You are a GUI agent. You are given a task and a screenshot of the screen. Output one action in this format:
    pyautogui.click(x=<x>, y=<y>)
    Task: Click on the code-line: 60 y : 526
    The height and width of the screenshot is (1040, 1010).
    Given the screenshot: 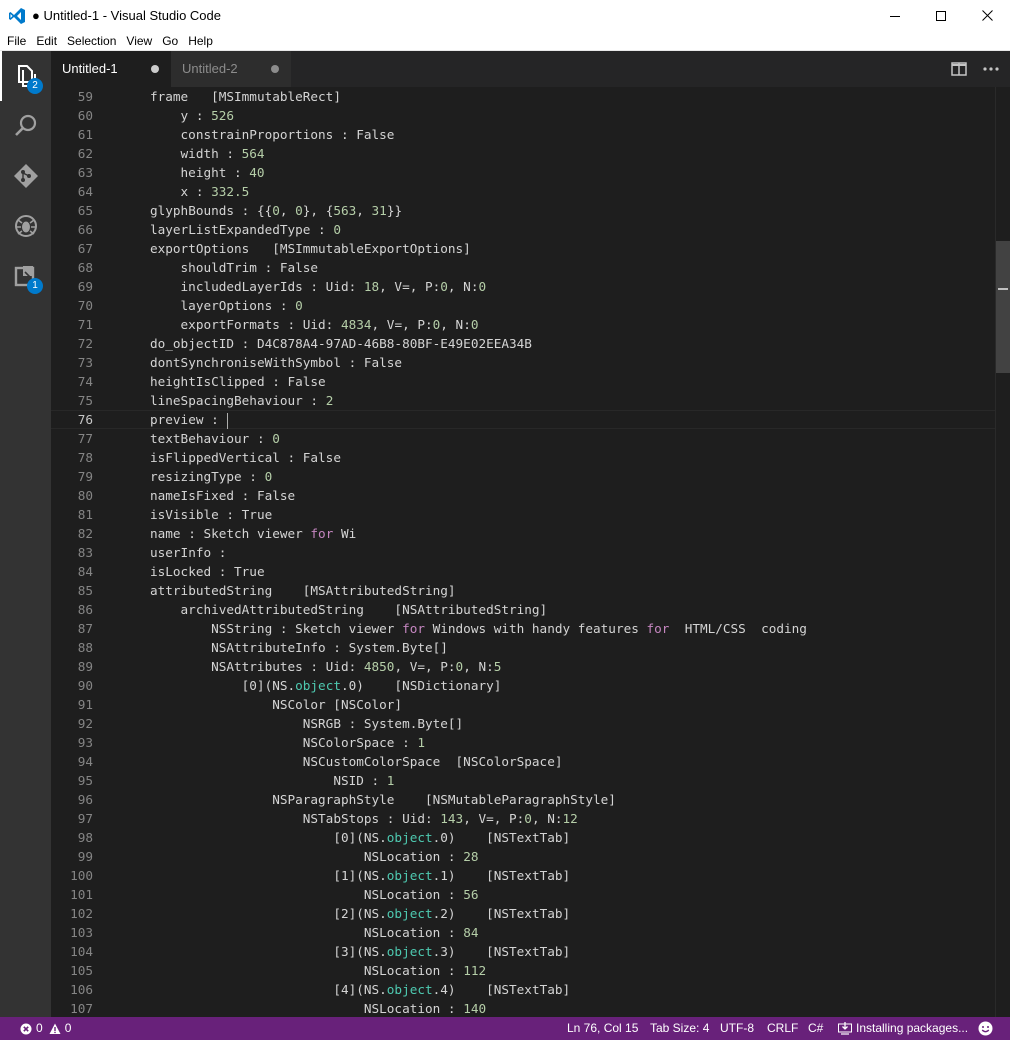 What is the action you would take?
    pyautogui.click(x=523, y=115)
    